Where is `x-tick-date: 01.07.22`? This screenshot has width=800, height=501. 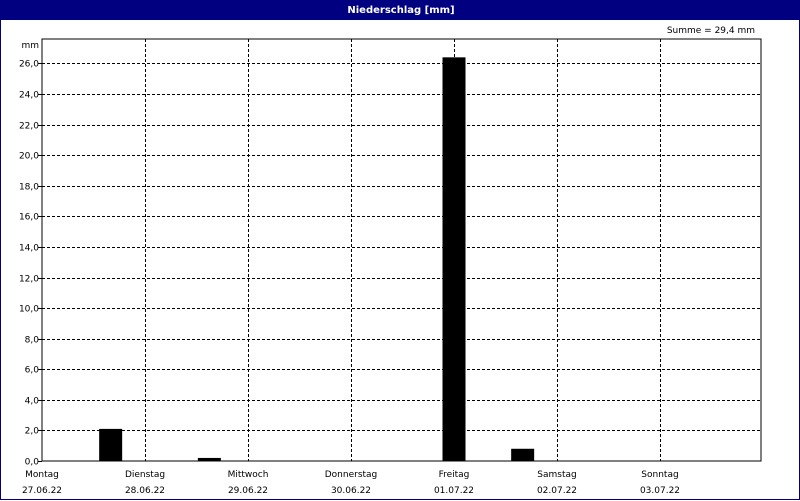
x-tick-date: 01.07.22 is located at coordinates (454, 491).